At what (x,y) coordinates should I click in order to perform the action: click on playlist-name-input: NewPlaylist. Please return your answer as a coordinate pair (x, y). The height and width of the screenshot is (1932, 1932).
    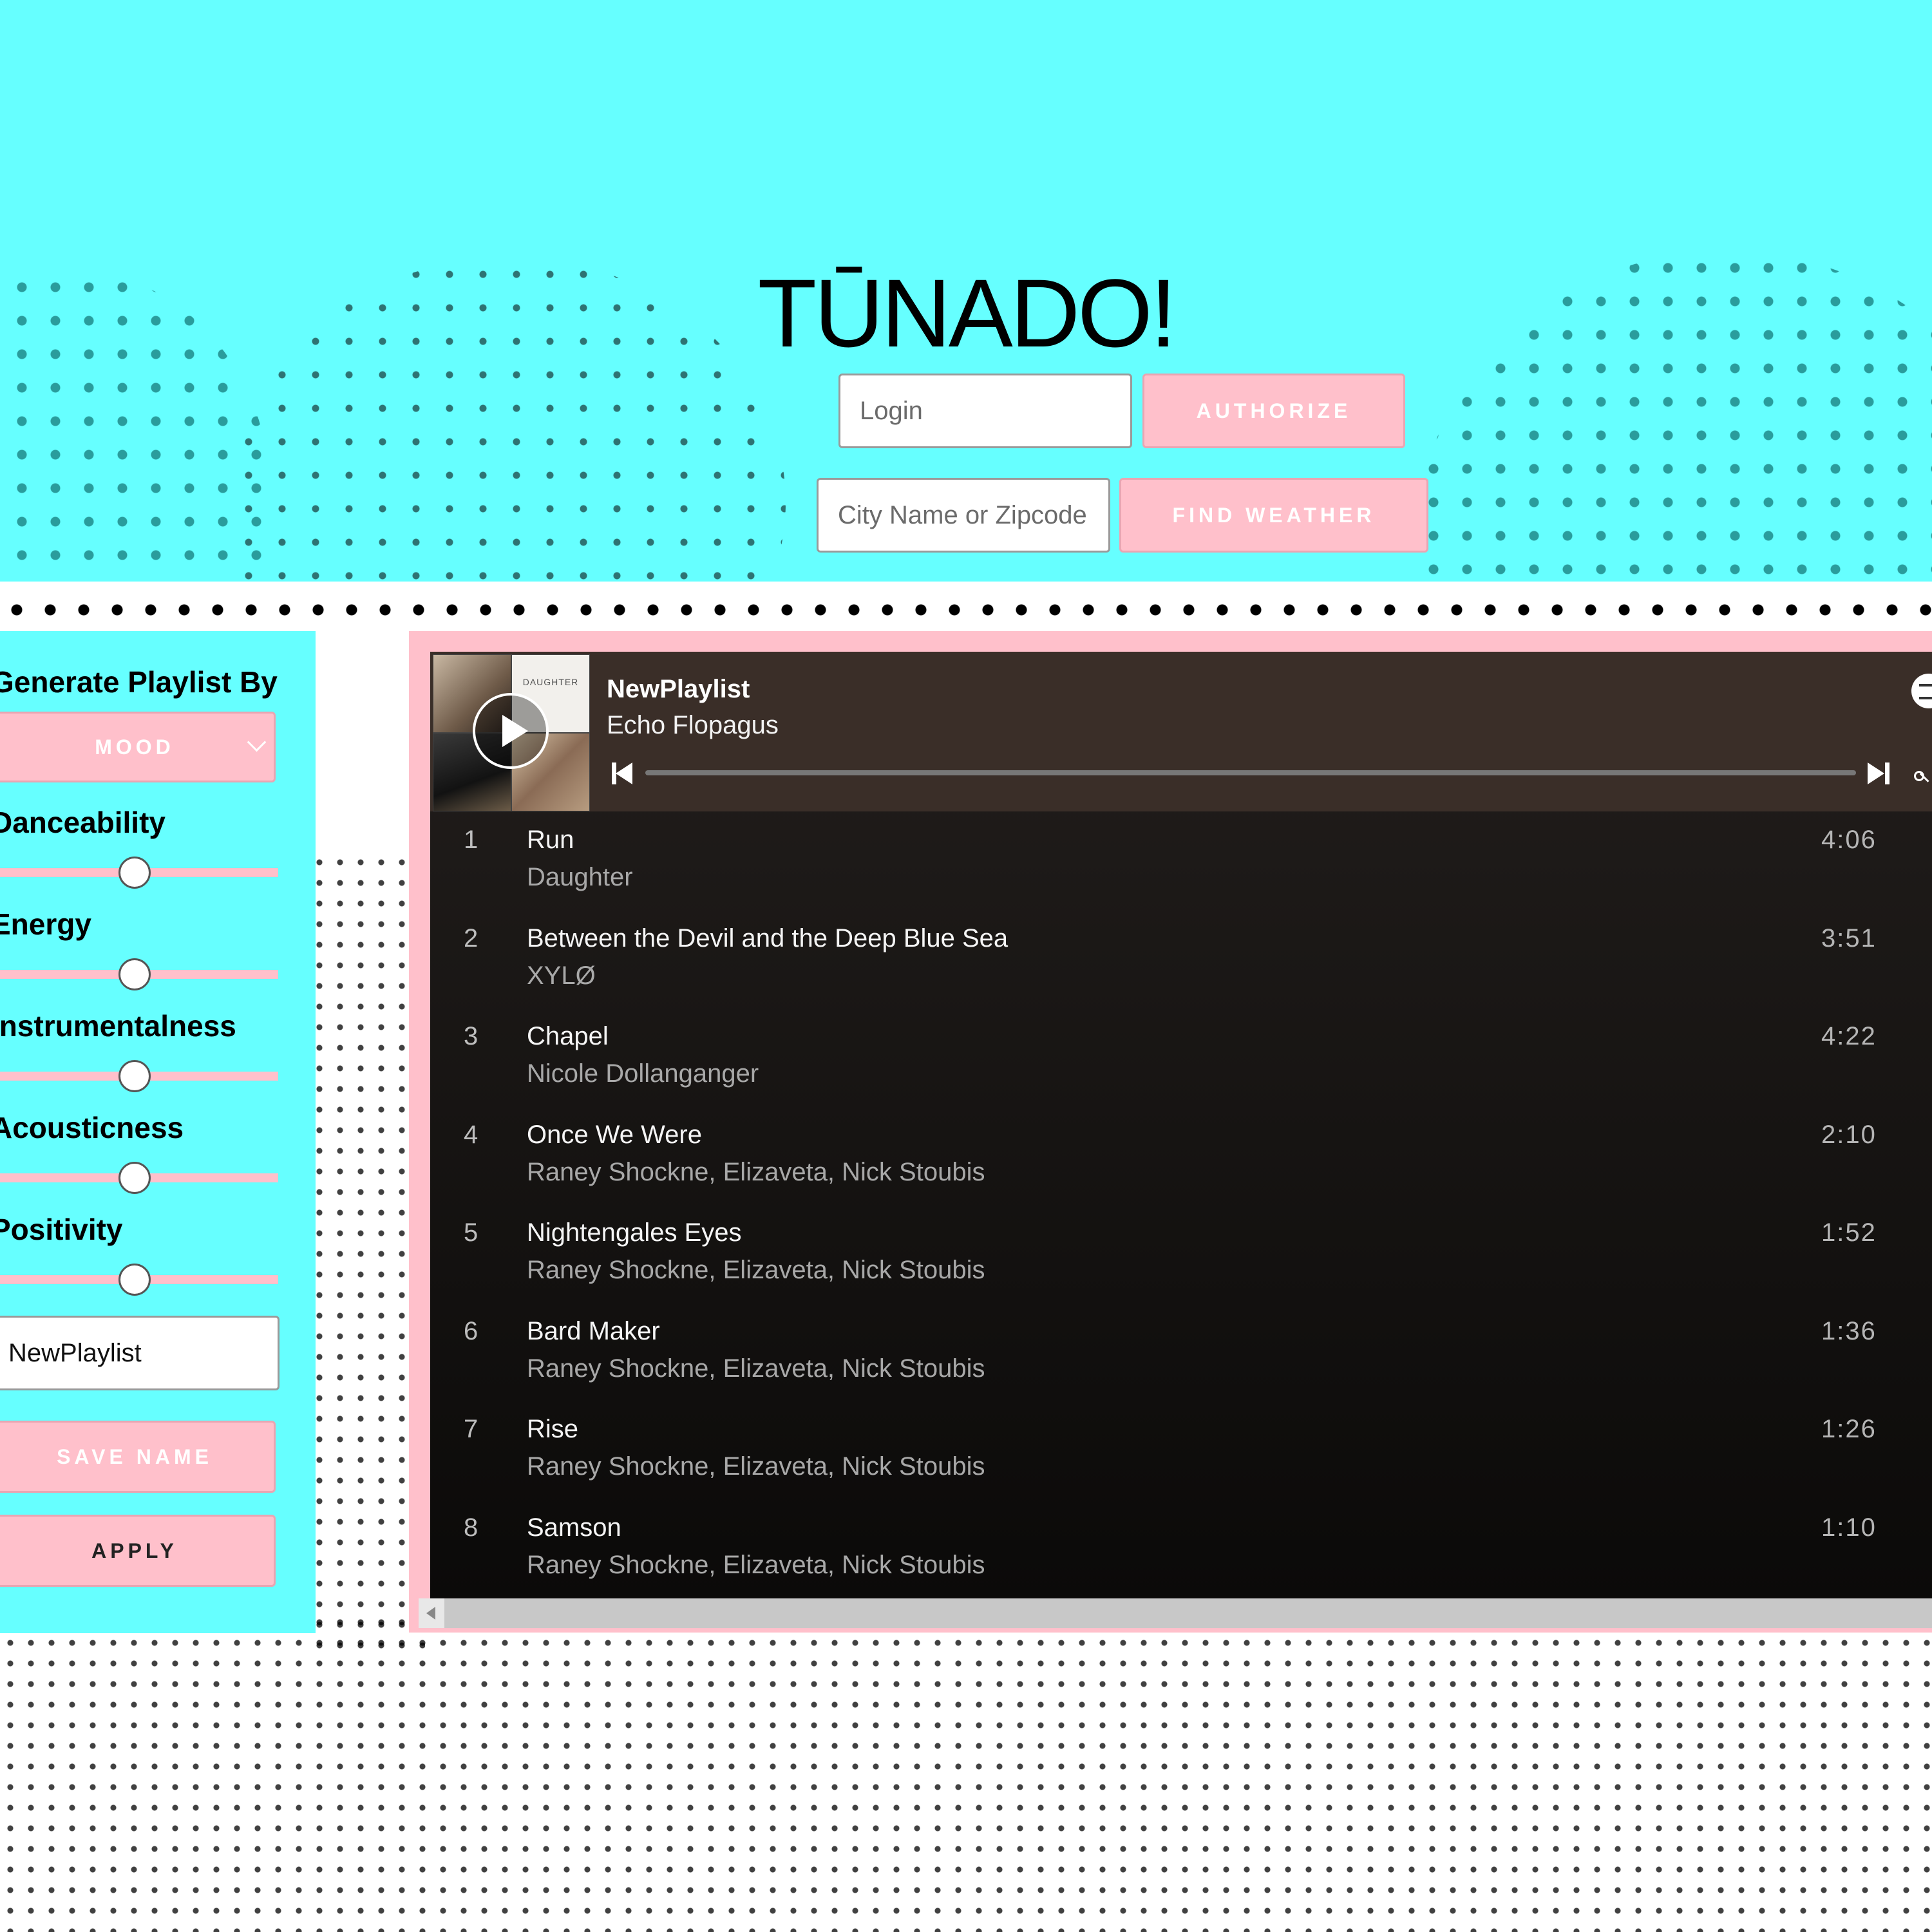
    Looking at the image, I should click on (139, 1353).